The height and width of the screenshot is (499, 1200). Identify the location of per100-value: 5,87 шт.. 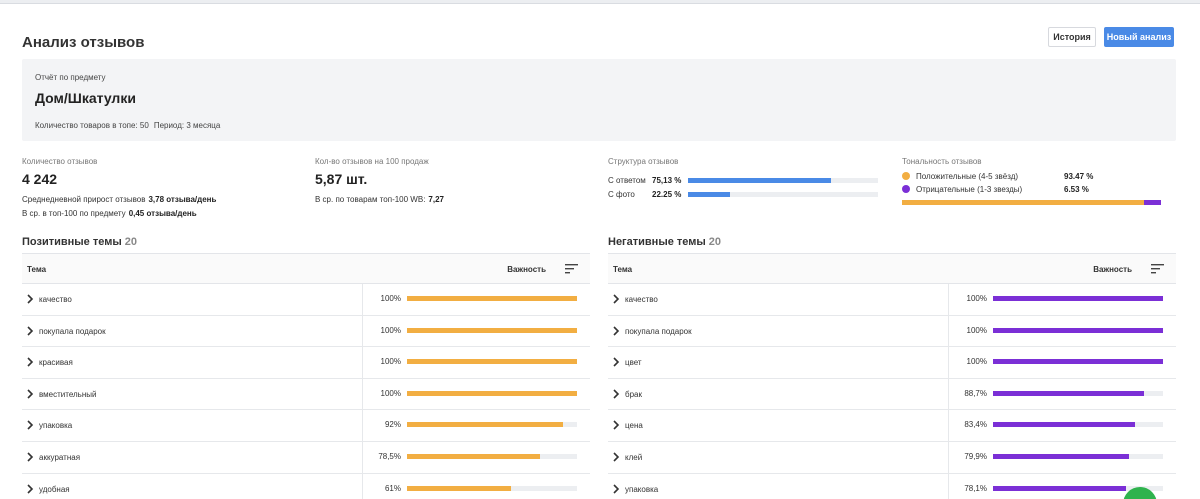
(341, 179).